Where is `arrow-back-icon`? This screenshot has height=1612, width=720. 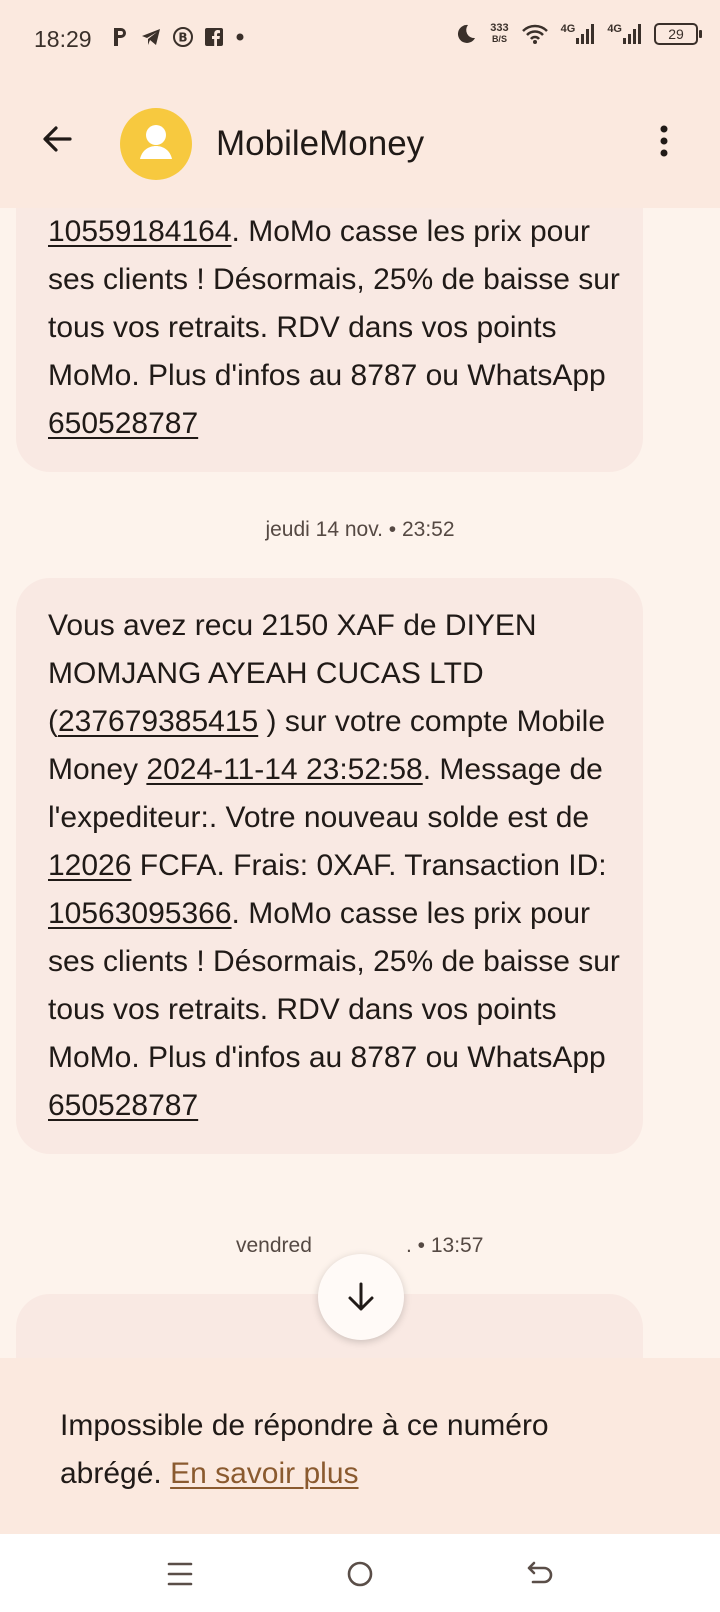
arrow-back-icon is located at coordinates (57, 139).